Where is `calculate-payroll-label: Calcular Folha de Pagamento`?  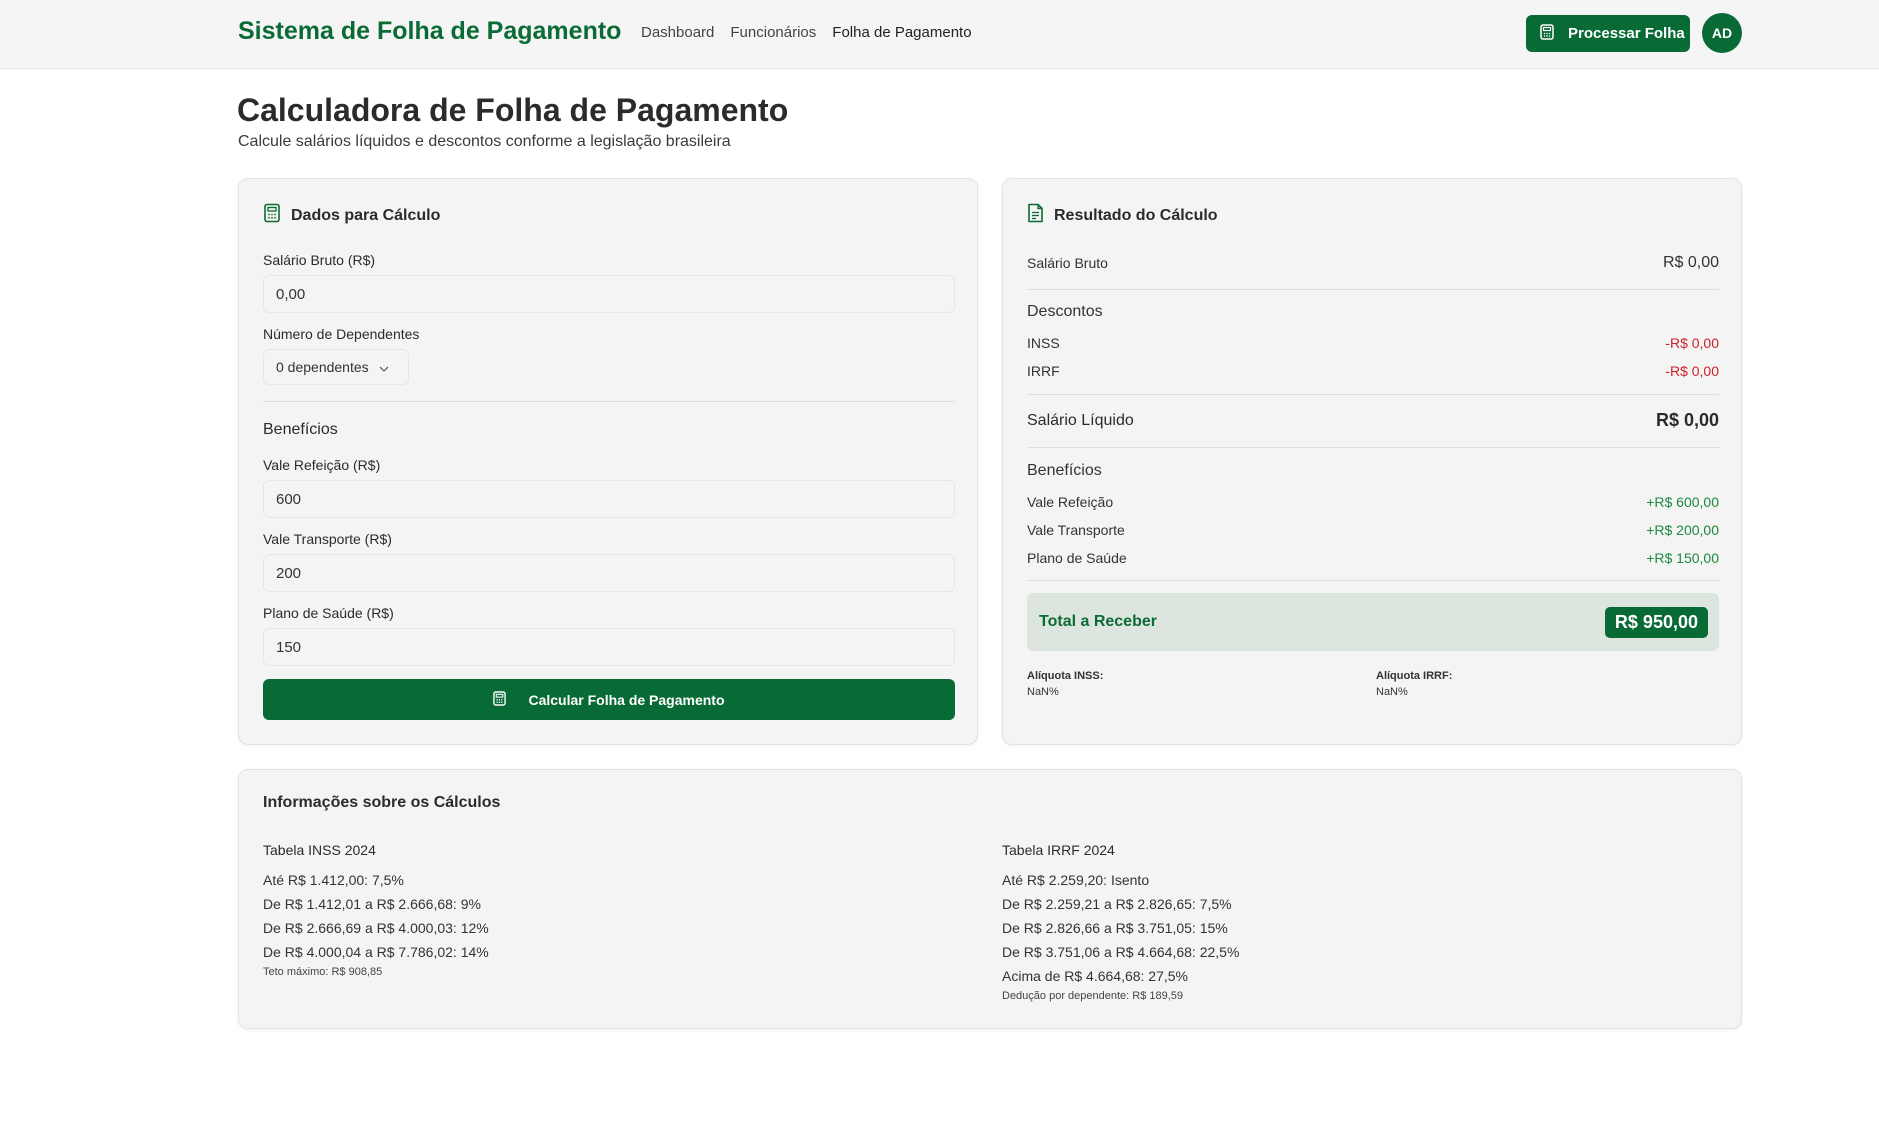 calculate-payroll-label: Calcular Folha de Pagamento is located at coordinates (626, 699).